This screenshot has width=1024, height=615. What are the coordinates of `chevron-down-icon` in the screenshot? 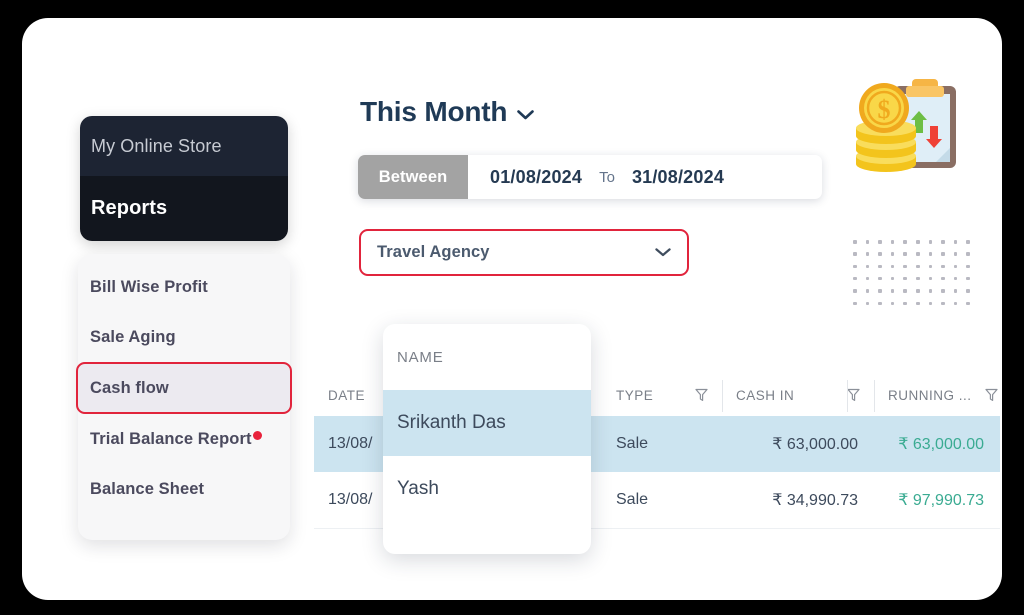 It's located at (663, 252).